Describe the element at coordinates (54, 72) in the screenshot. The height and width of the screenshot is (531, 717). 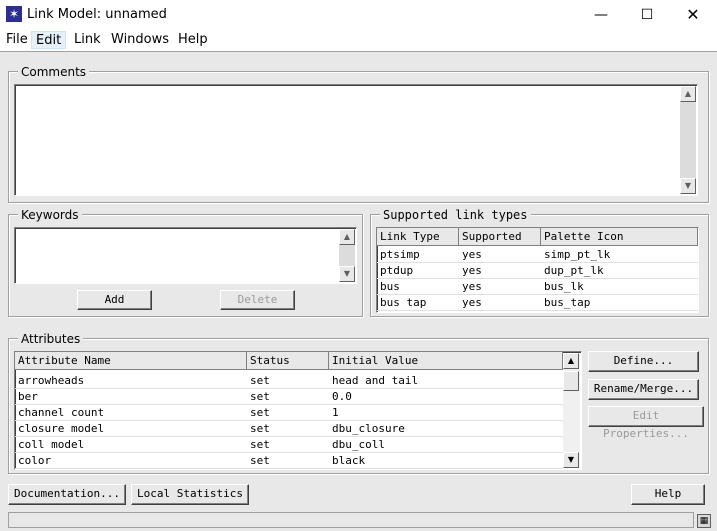
I see `comments-label: Comments` at that location.